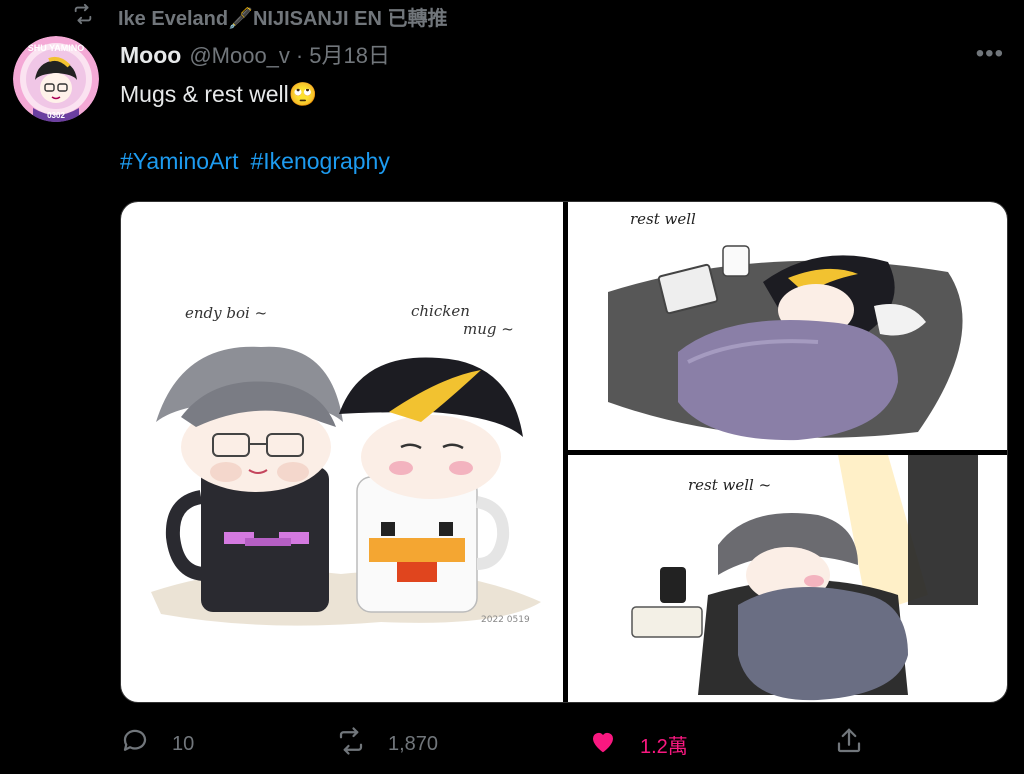 This screenshot has width=1024, height=774. I want to click on tweet-text: Mugs & rest well🙄, so click(219, 94).